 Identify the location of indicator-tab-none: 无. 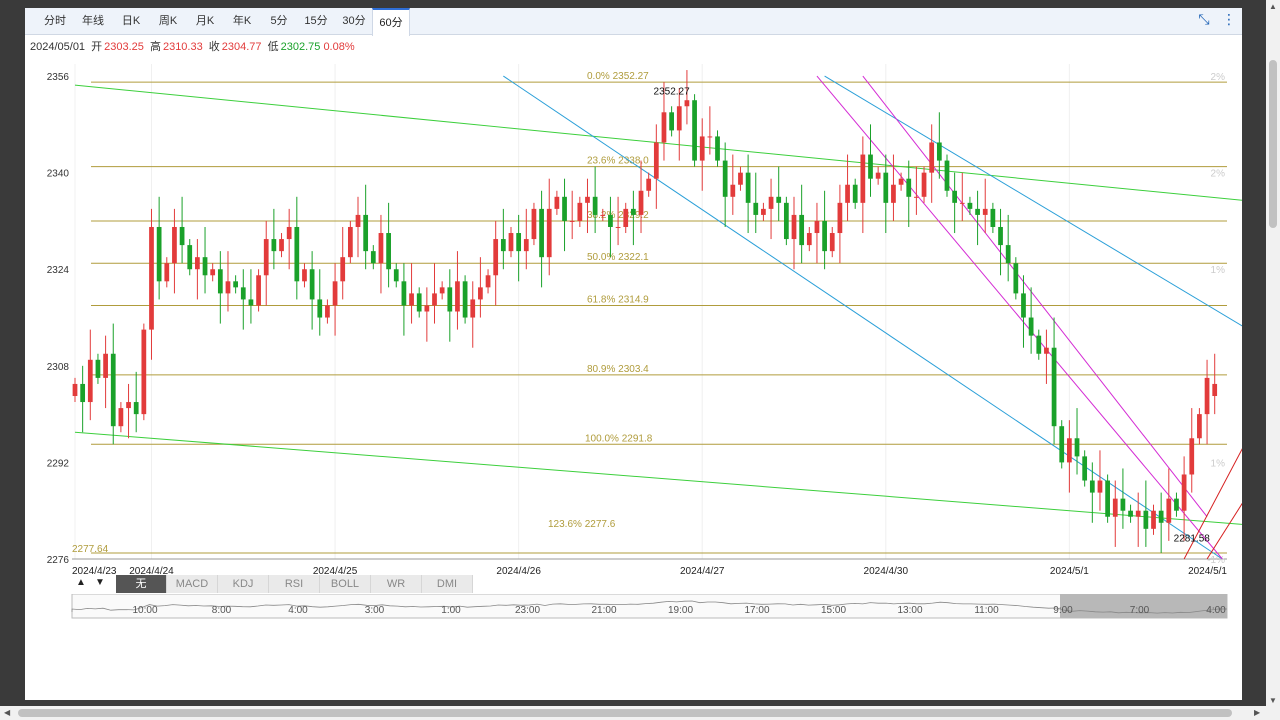
(141, 584).